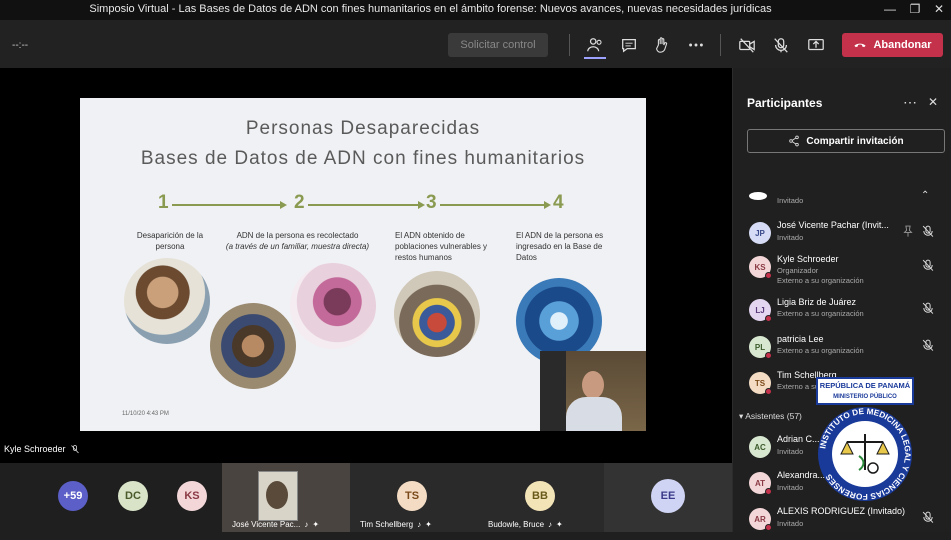  Describe the element at coordinates (299, 202) in the screenshot. I see `step-2-number: 2` at that location.